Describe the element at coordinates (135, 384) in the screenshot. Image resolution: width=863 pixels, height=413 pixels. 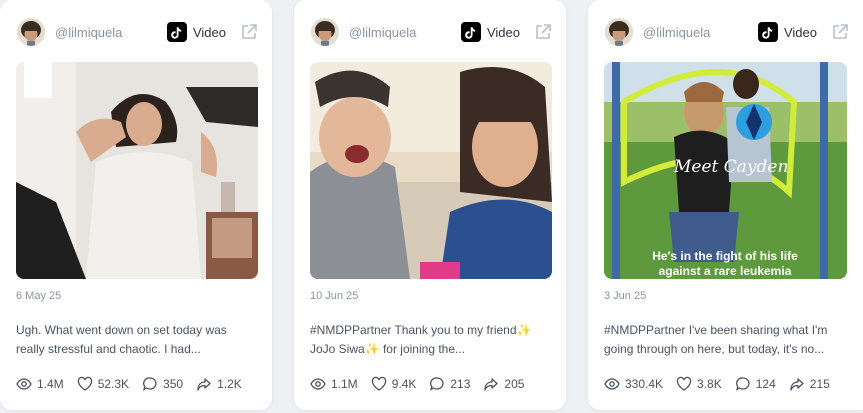
I see `post-stats: 1.4M 52.3K 350 1.2K` at that location.